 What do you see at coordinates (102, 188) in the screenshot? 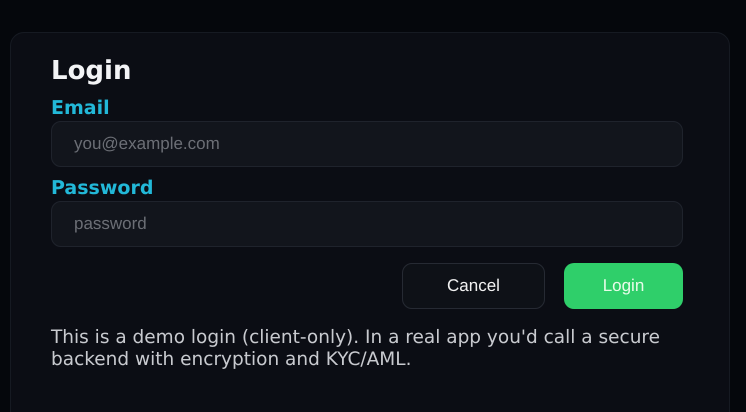
I see `field-label: Password` at bounding box center [102, 188].